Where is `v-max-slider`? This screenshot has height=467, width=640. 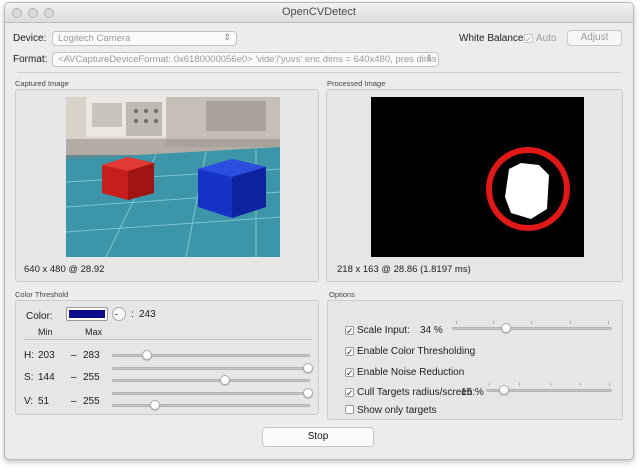 v-max-slider is located at coordinates (211, 393).